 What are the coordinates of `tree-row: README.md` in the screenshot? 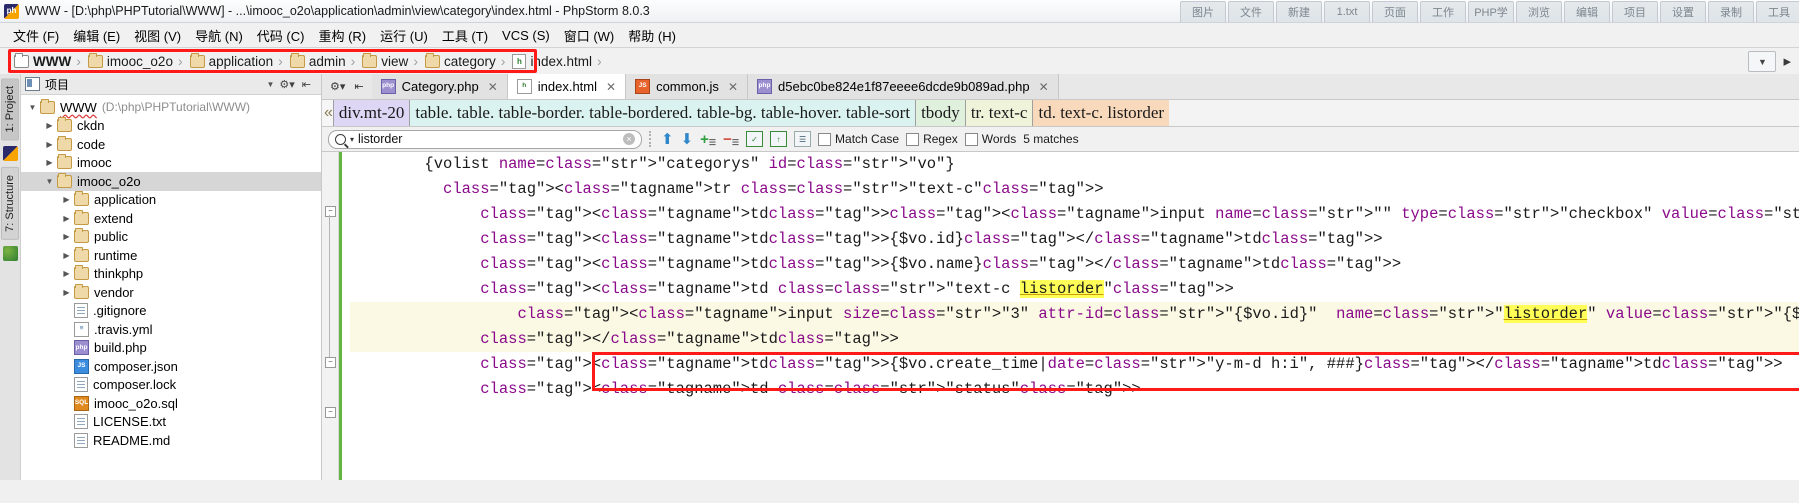 It's located at (171, 440).